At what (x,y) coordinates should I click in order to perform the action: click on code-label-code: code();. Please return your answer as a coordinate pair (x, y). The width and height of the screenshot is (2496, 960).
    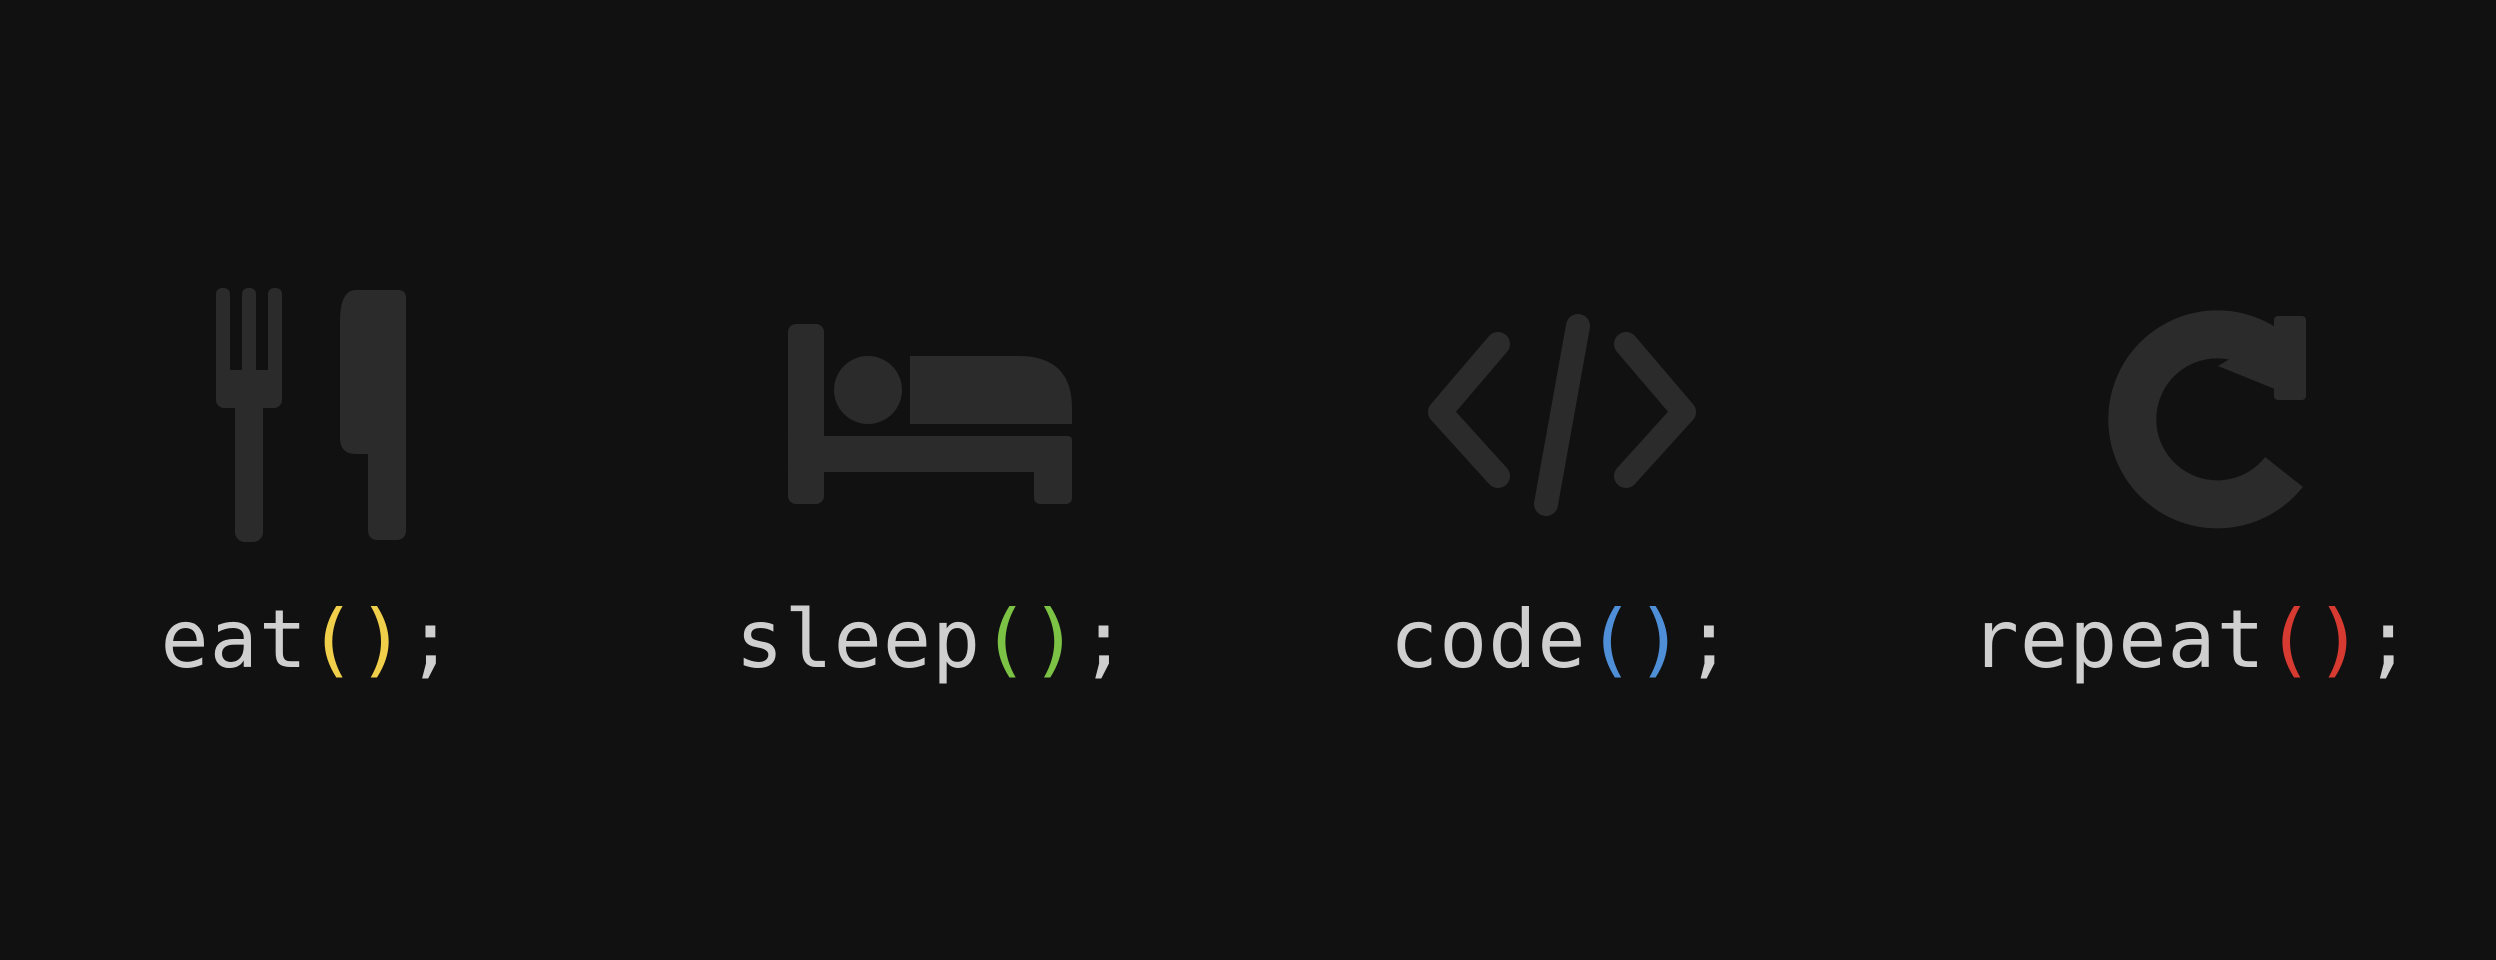
    Looking at the image, I should click on (1562, 640).